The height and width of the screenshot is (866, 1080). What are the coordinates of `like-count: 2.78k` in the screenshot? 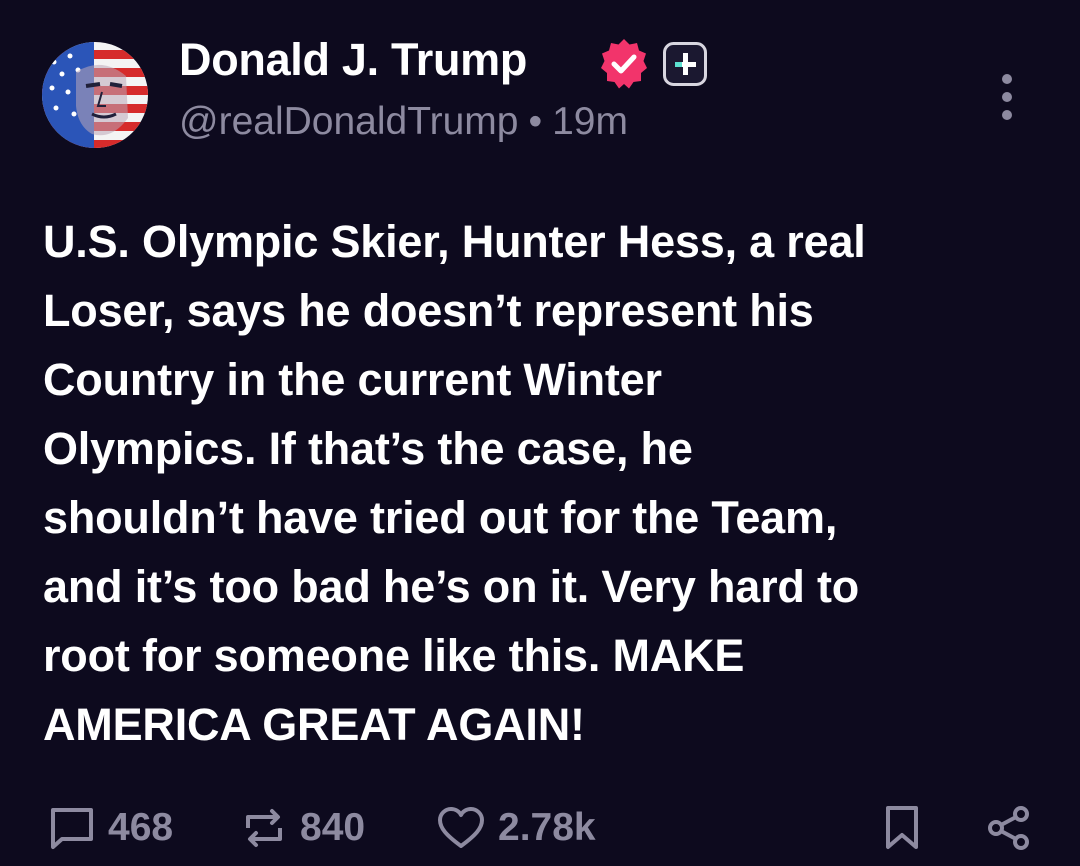 It's located at (547, 827).